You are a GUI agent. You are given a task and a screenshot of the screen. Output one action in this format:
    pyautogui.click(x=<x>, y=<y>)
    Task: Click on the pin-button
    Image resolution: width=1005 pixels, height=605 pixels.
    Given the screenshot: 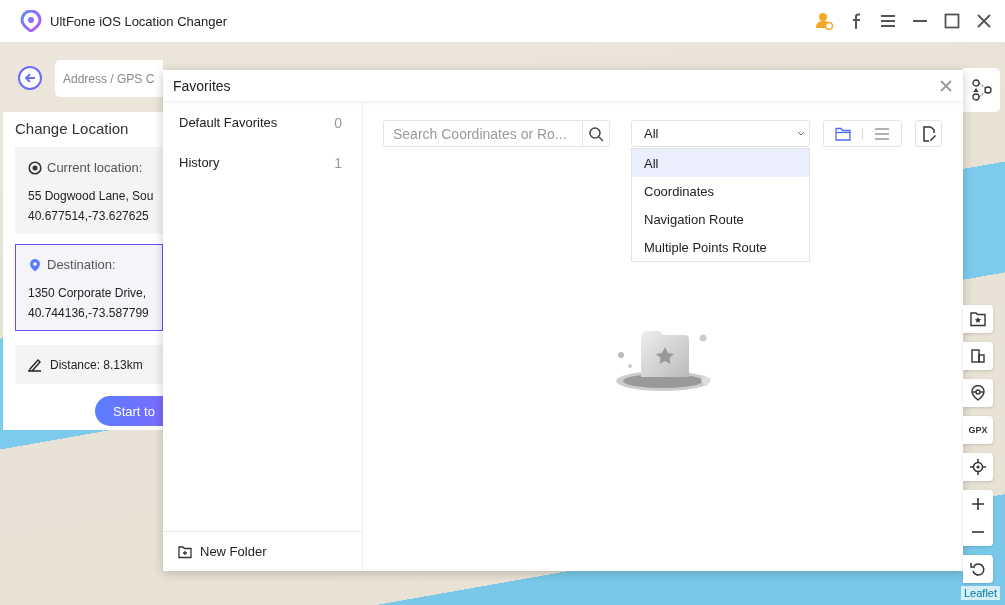 What is the action you would take?
    pyautogui.click(x=978, y=393)
    